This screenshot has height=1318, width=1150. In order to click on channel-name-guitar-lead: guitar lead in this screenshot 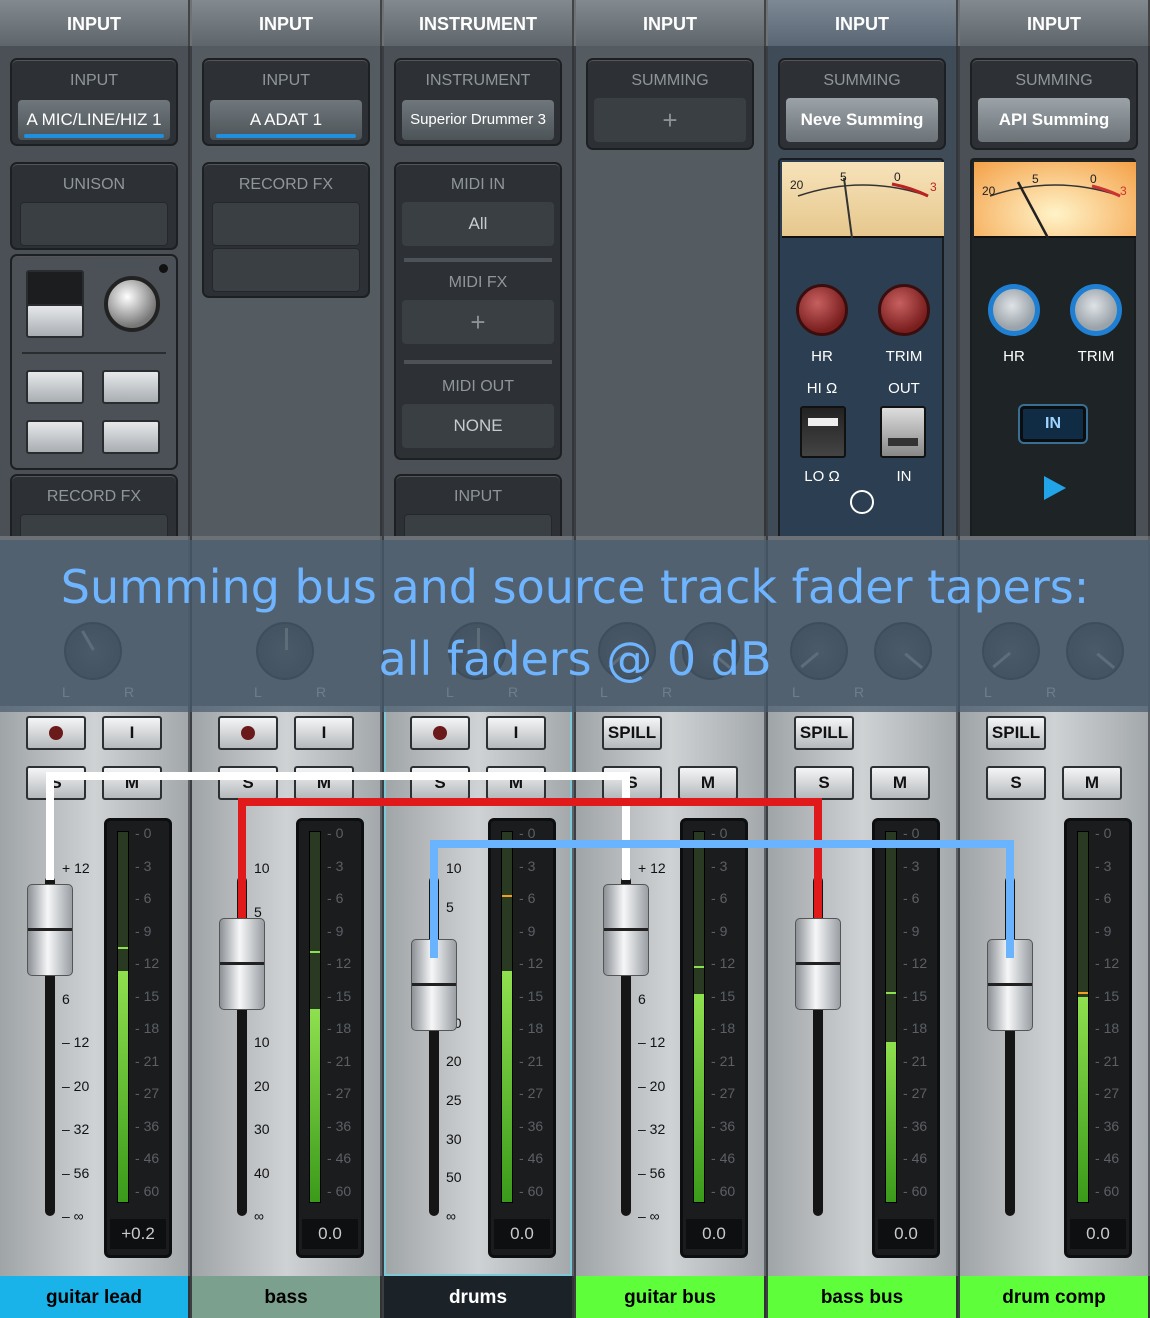, I will do `click(95, 1297)`.